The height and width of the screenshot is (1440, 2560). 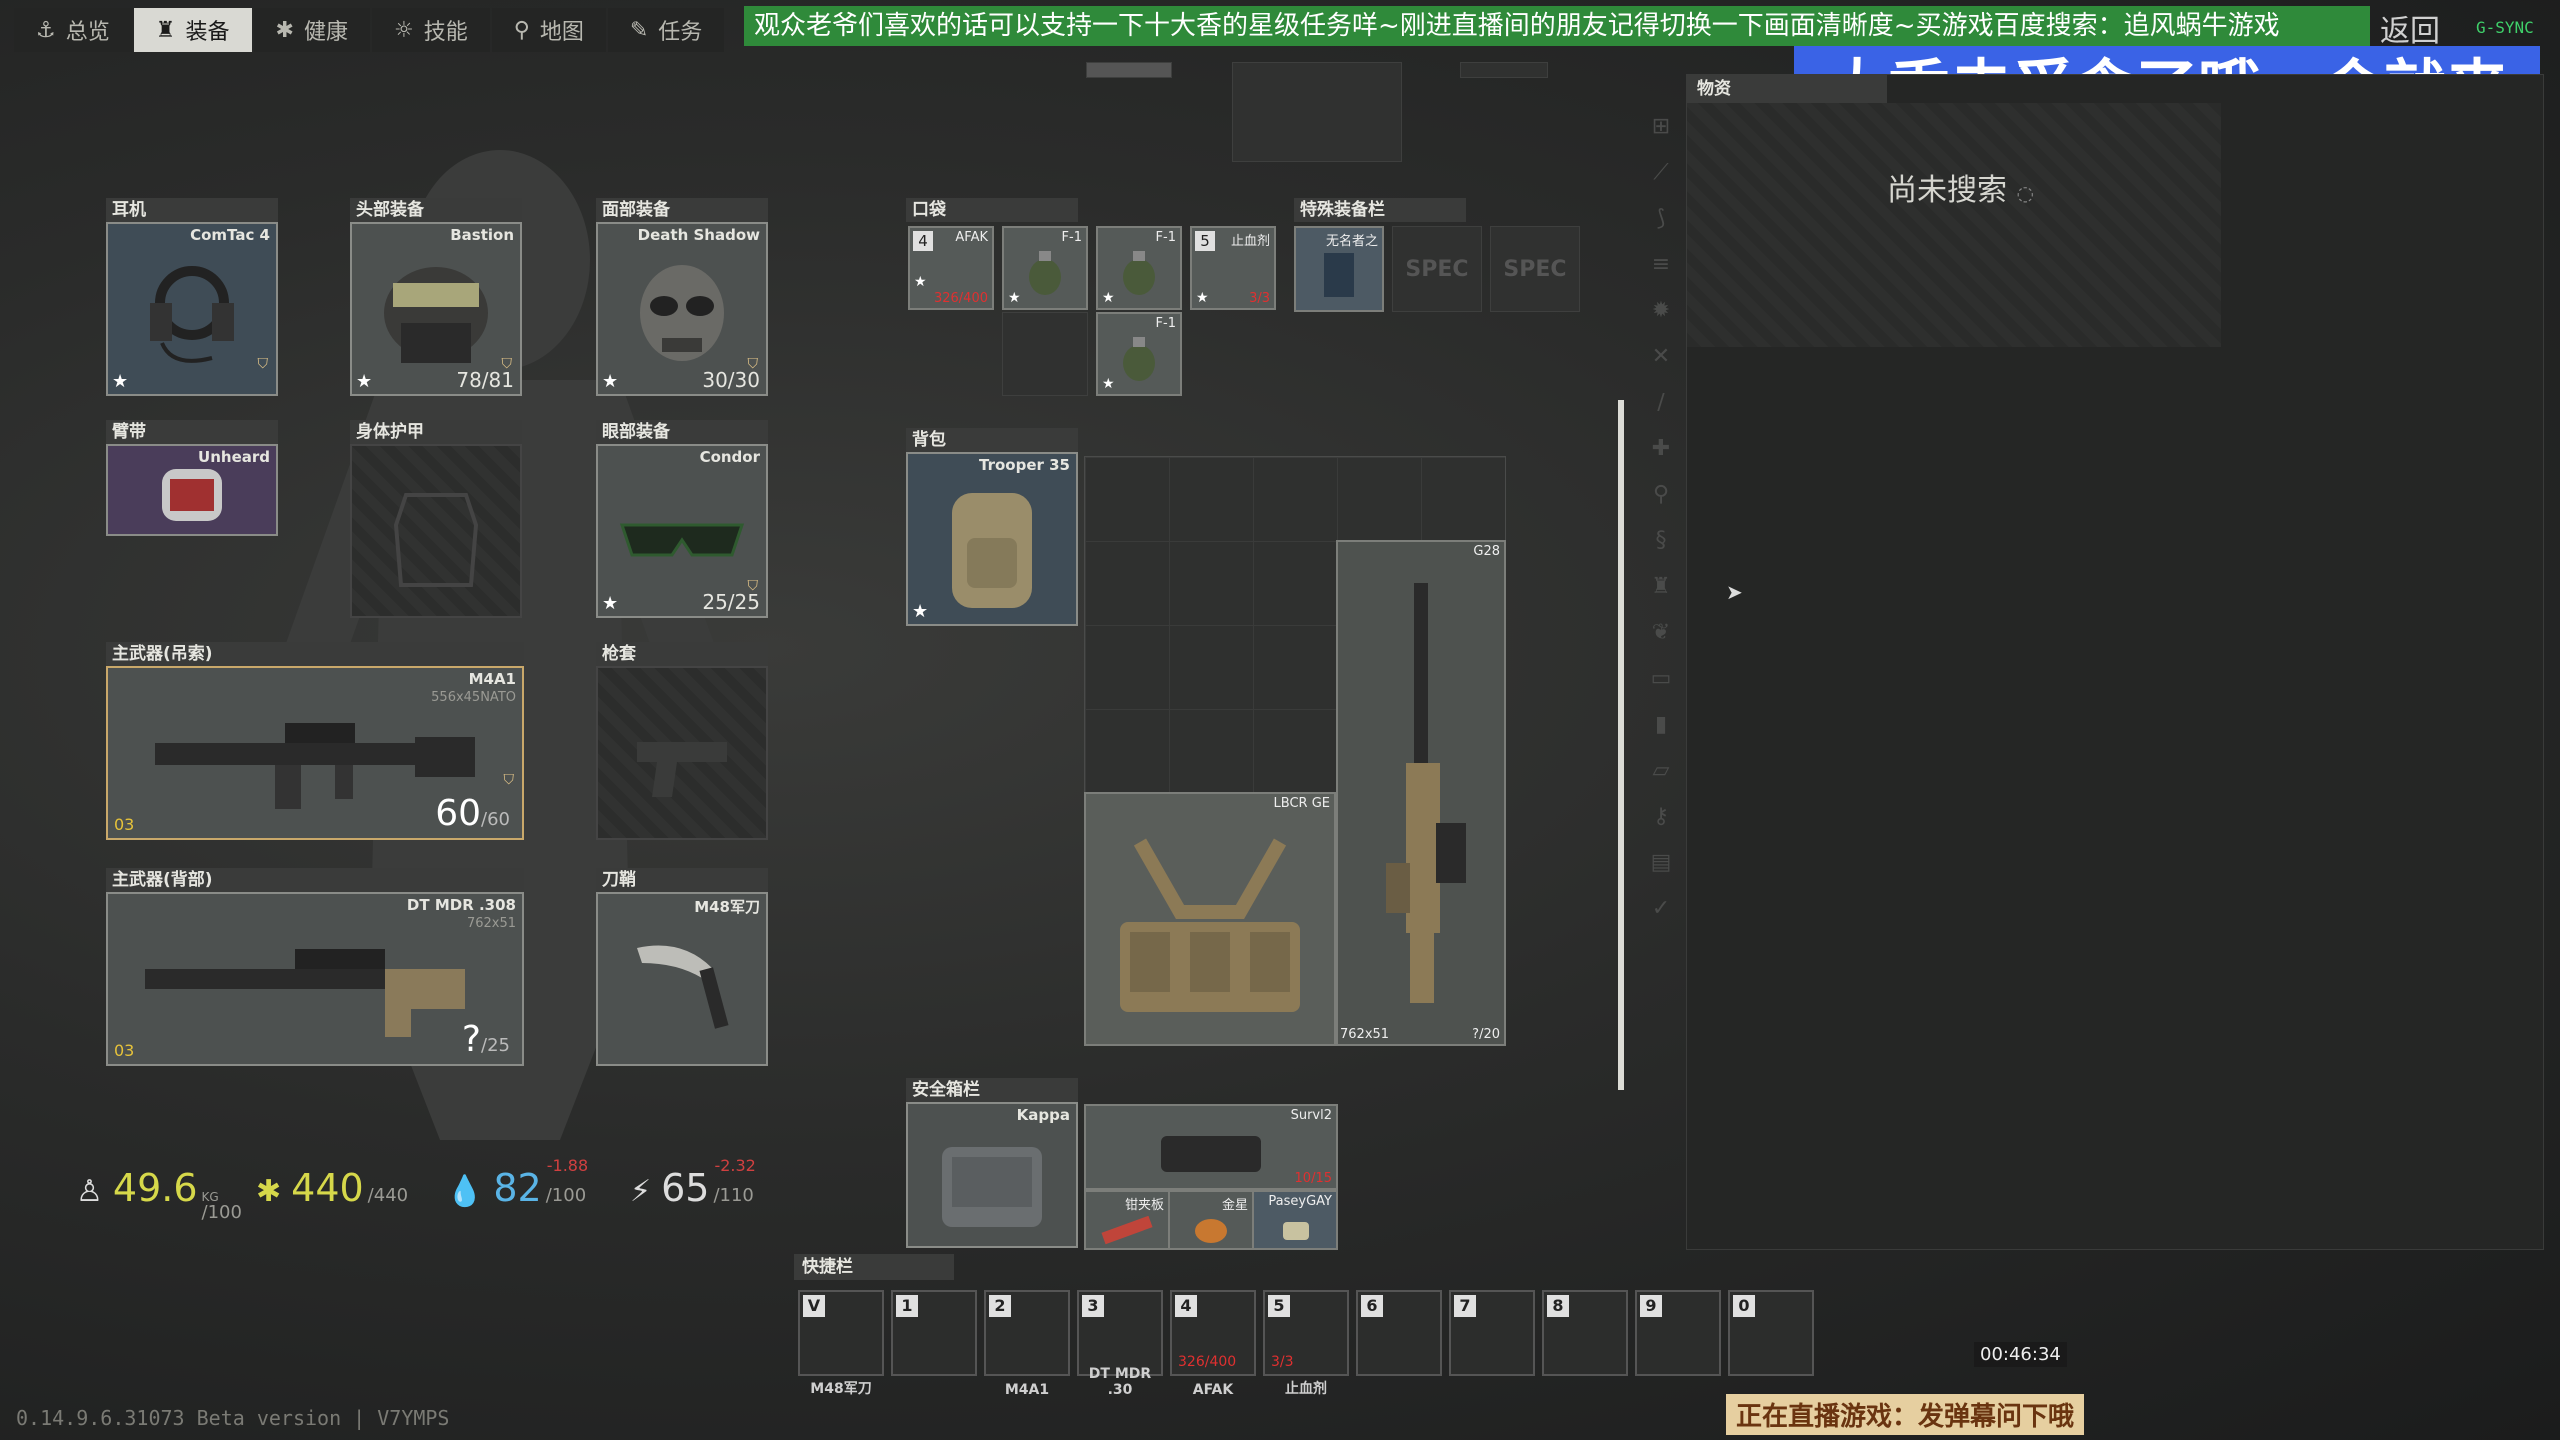 What do you see at coordinates (1661, 725) in the screenshot?
I see `filter-barter-icon: ▮` at bounding box center [1661, 725].